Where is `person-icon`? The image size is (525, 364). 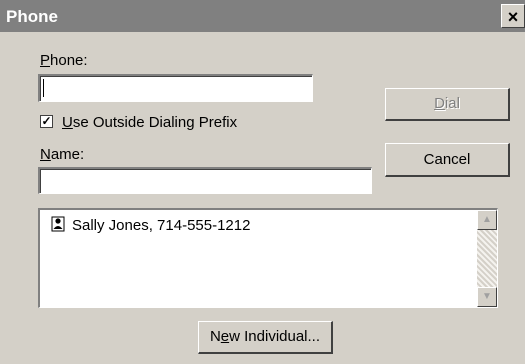
person-icon is located at coordinates (58, 224).